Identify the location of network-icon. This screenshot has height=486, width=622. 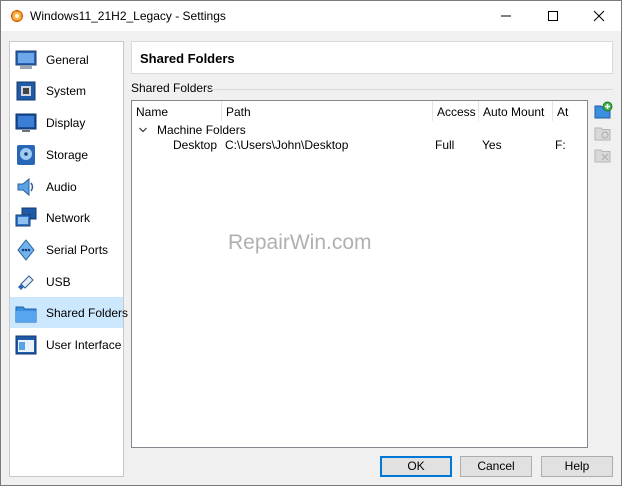
(26, 217).